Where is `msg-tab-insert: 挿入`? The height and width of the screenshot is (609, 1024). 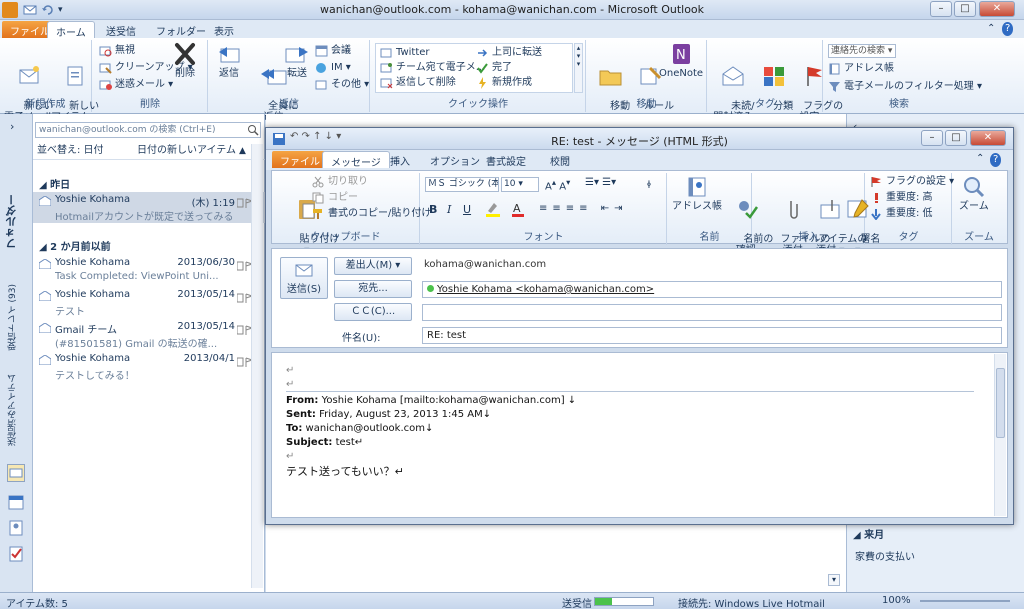 msg-tab-insert: 挿入 is located at coordinates (400, 159).